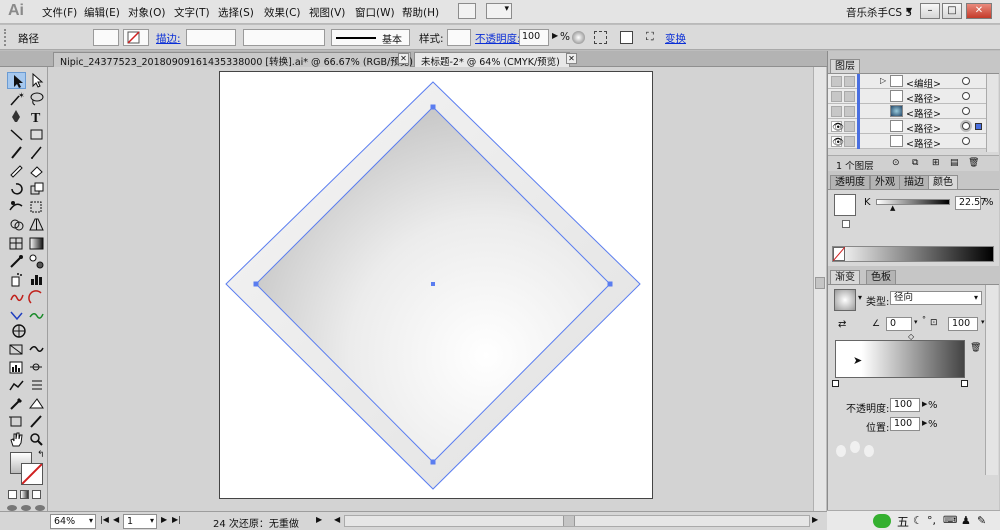 The height and width of the screenshot is (530, 1000). I want to click on chart-tool-icon, so click(16, 367).